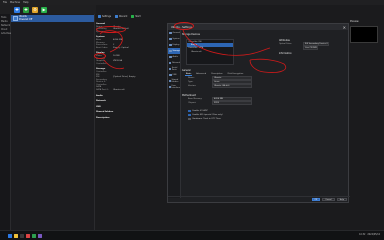  I want to click on checkbox-label: Enable I/O APIC, so click(200, 111).